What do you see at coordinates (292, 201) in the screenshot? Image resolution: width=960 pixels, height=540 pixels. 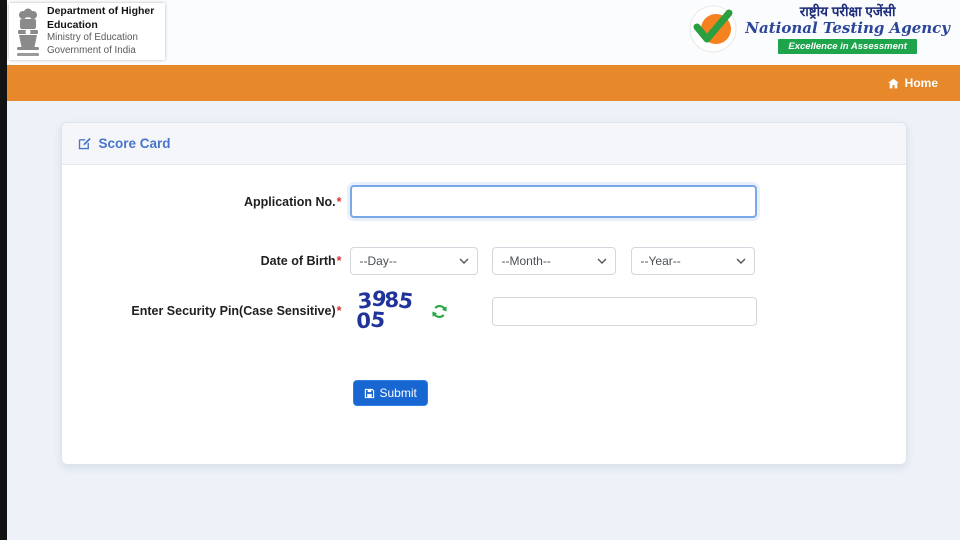 I see `application-no-label: Application No.*` at bounding box center [292, 201].